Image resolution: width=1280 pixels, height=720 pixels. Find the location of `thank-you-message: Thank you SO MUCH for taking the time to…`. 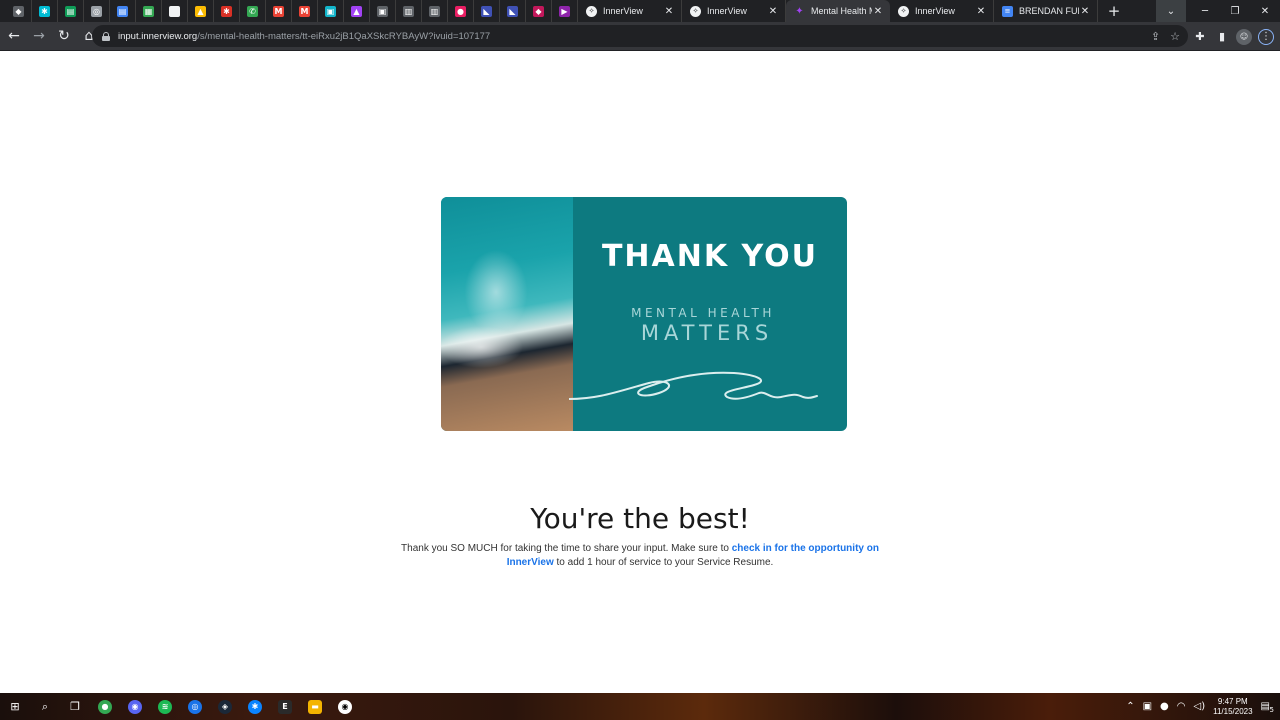

thank-you-message: Thank you SO MUCH for taking the time to… is located at coordinates (640, 555).